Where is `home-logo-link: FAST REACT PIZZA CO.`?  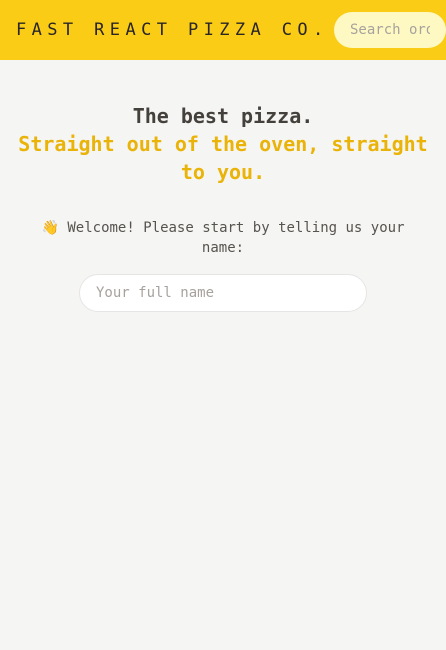
home-logo-link: FAST REACT PIZZA CO. is located at coordinates (172, 30).